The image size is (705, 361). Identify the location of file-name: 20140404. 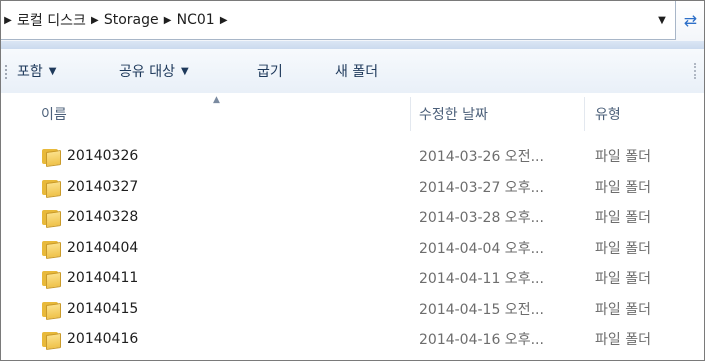
(103, 247).